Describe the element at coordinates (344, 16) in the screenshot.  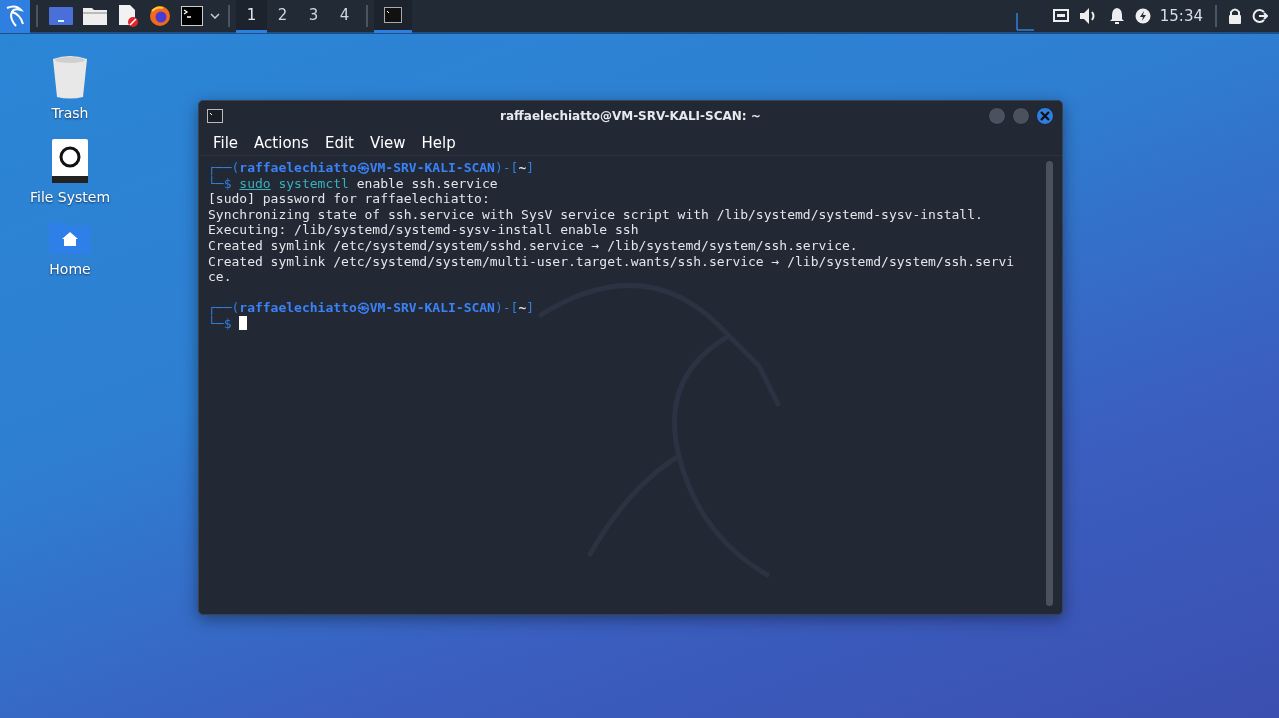
I see `workspace-button: 4` at that location.